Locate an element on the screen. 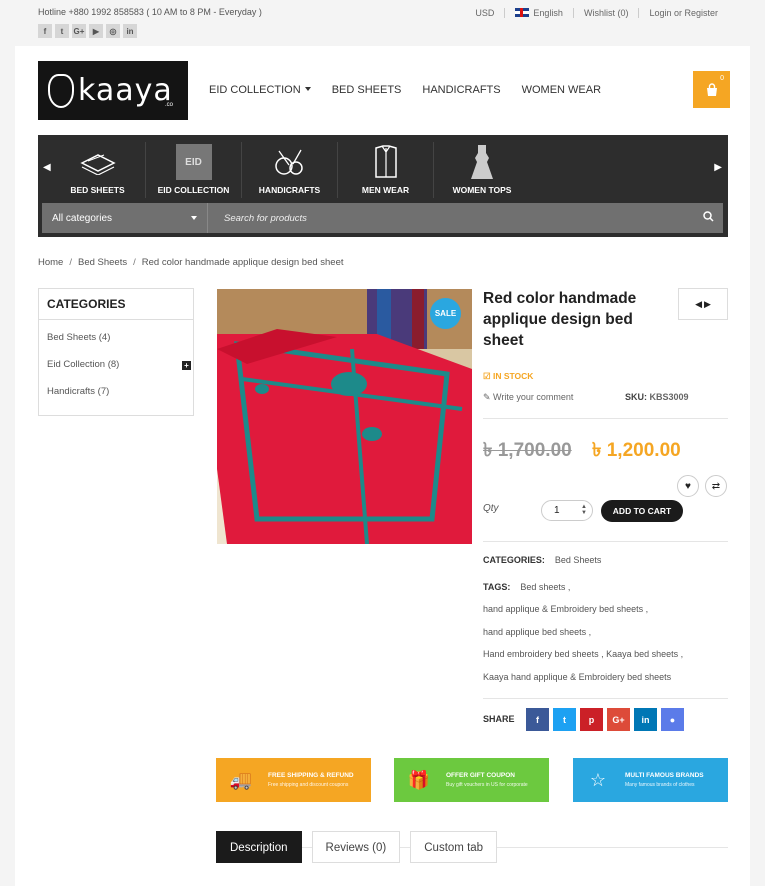 The width and height of the screenshot is (765, 886). uk-flag-icon is located at coordinates (522, 12).